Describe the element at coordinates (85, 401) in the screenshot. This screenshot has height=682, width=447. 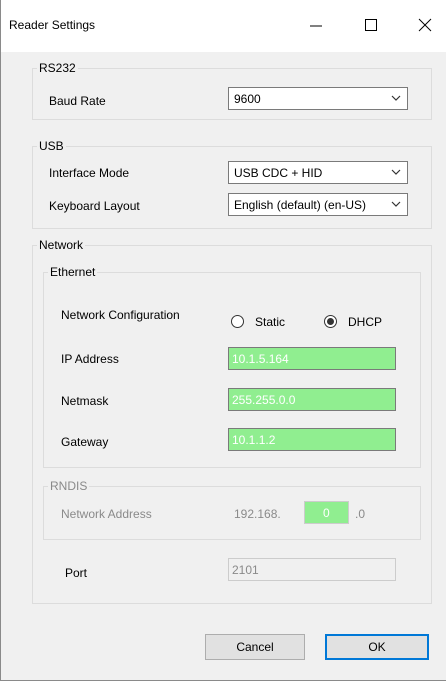
I see `netmask-label: Netmask` at that location.